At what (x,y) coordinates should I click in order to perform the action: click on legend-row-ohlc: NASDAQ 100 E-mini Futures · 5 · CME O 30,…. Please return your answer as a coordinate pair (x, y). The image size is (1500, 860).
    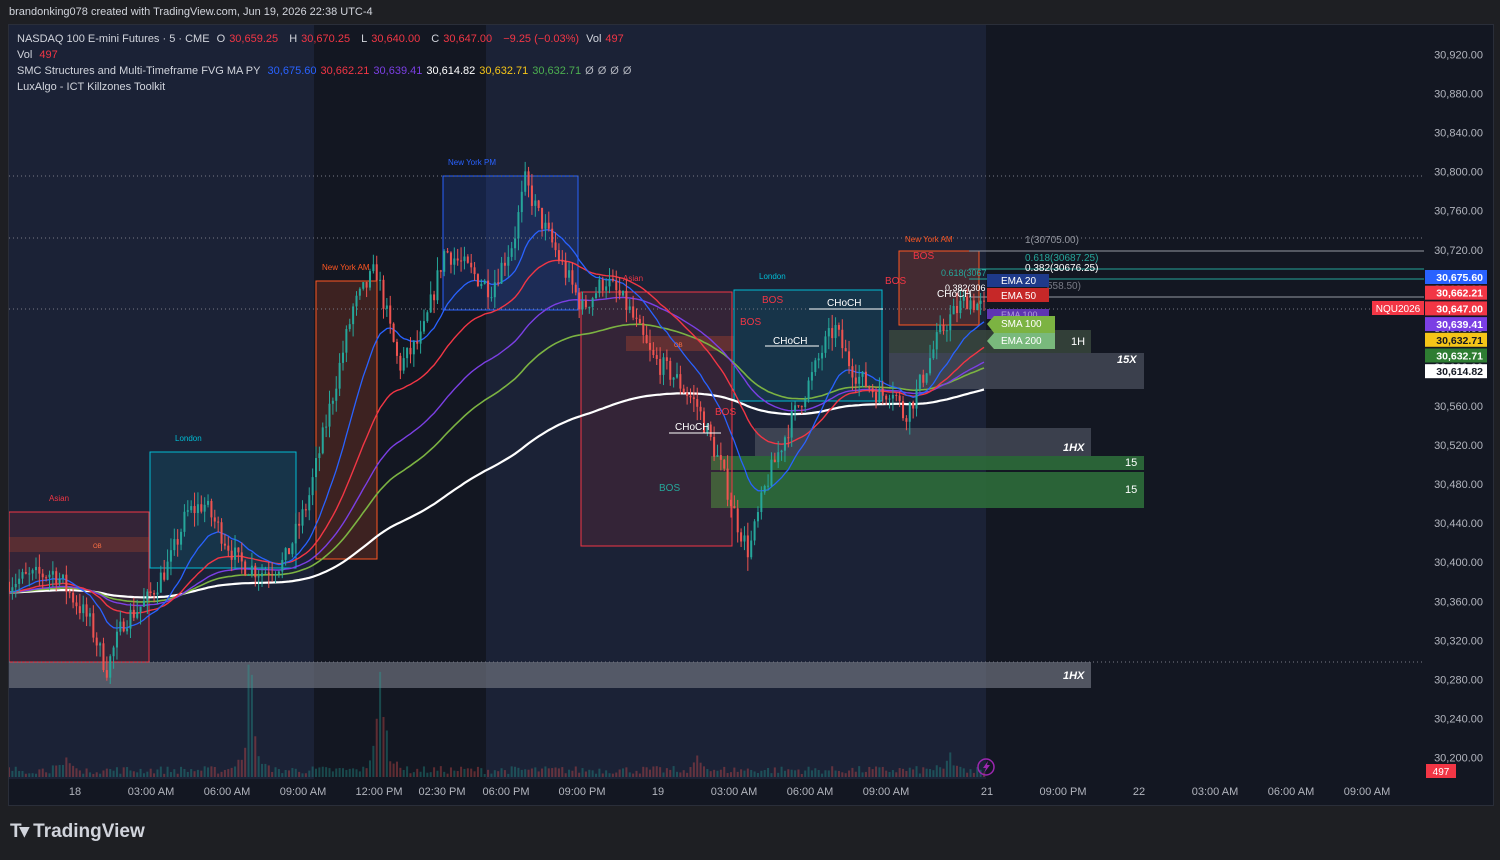
    Looking at the image, I should click on (324, 39).